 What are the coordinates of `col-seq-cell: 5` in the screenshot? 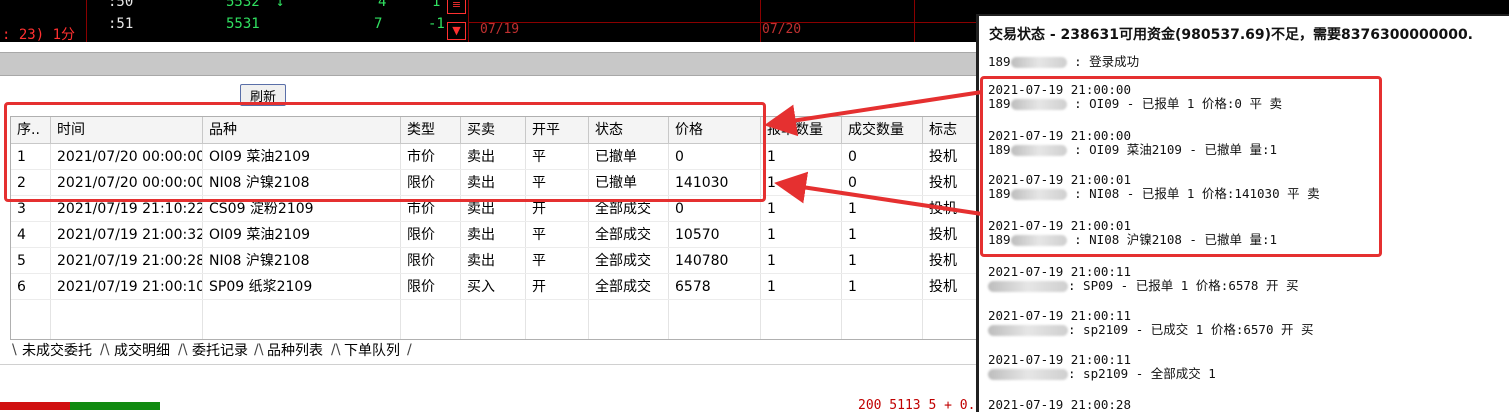 It's located at (31, 261).